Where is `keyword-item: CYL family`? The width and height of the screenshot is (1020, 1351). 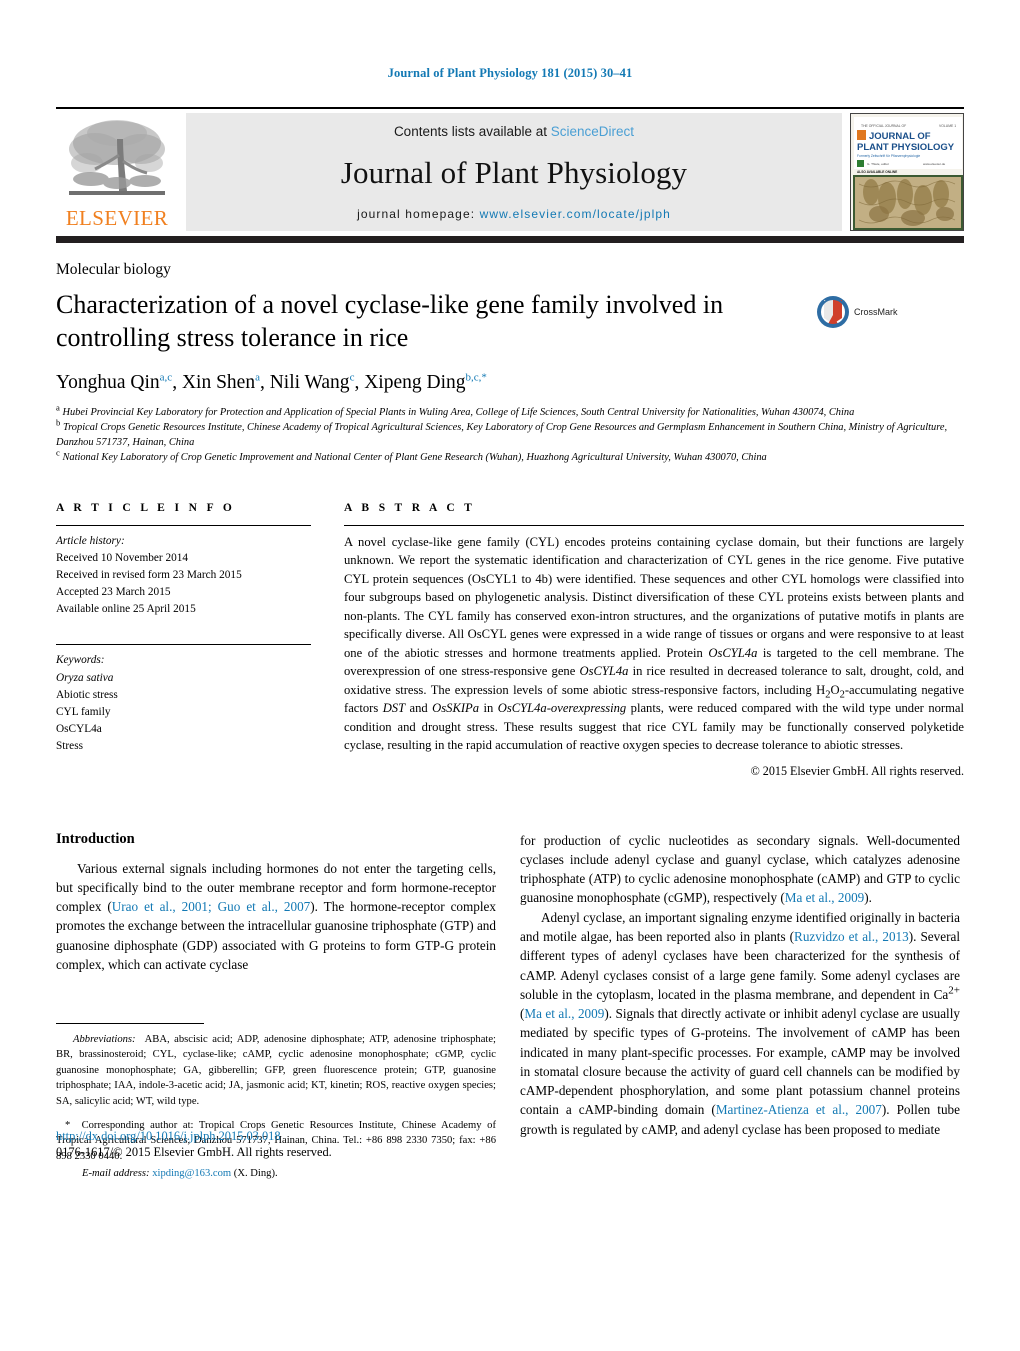 keyword-item: CYL family is located at coordinates (83, 711).